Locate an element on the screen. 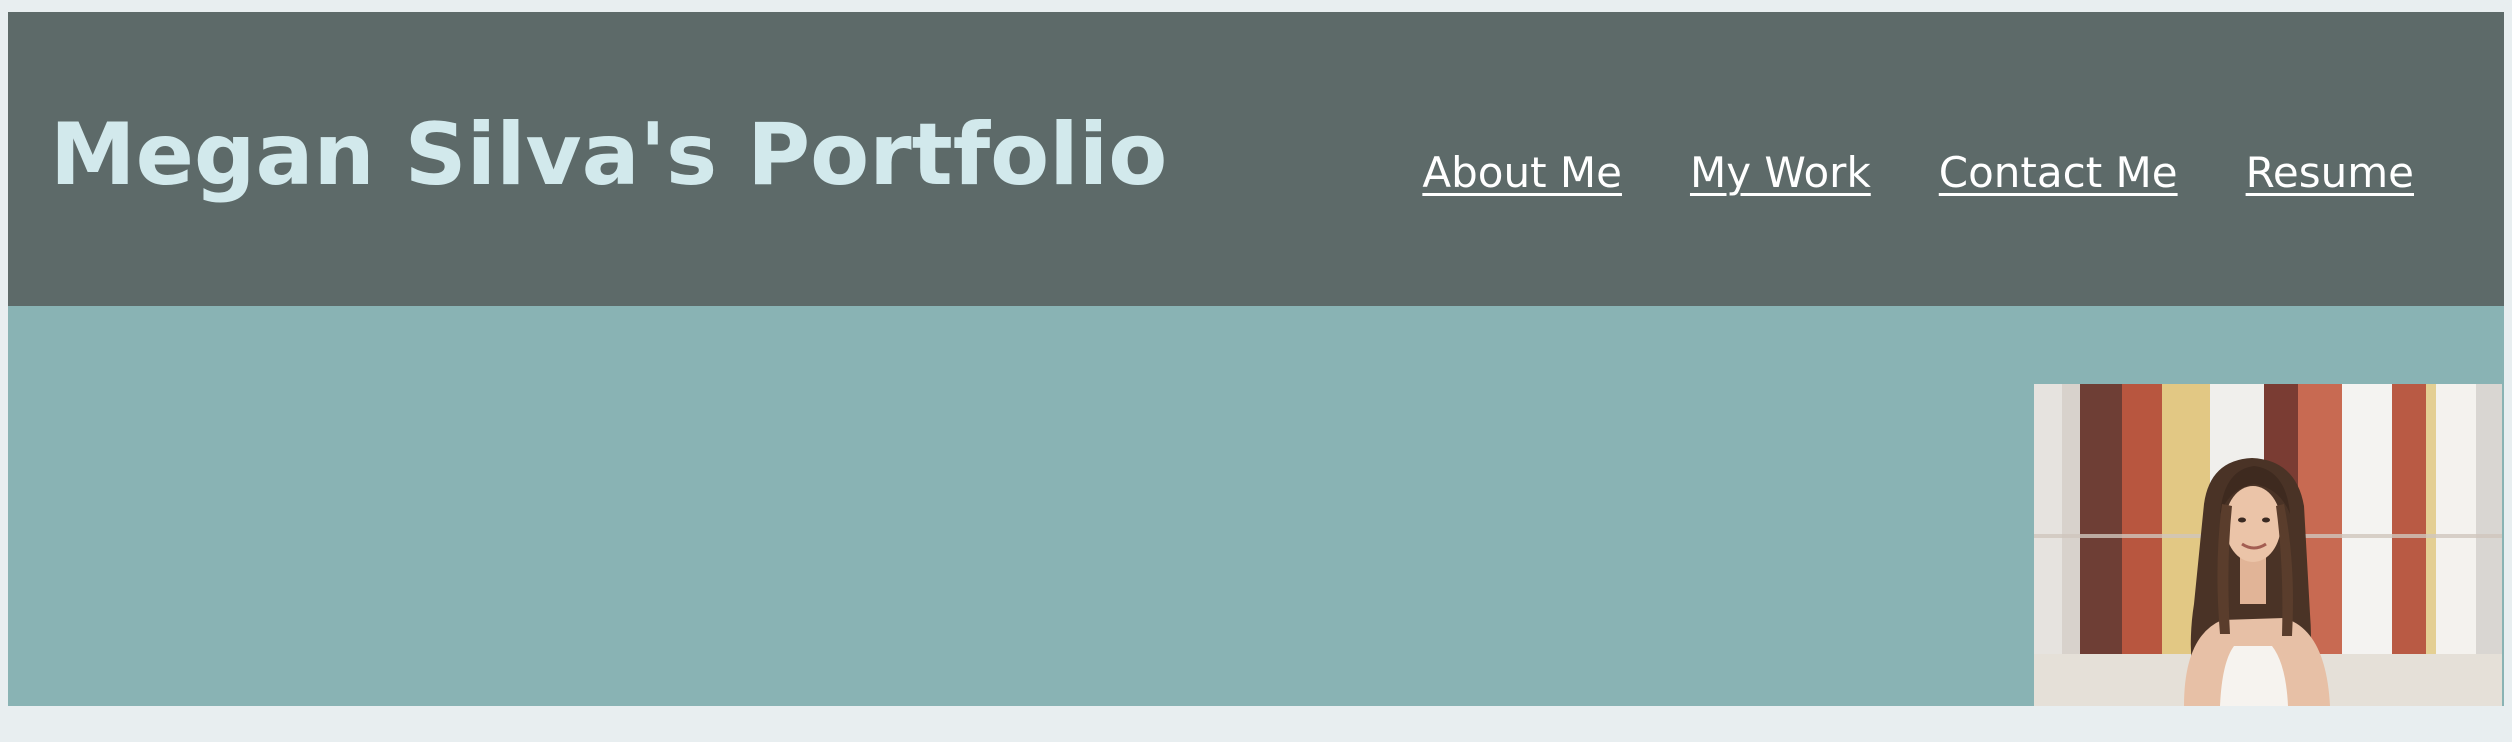 This screenshot has width=2512, height=742. nav-link-resume: Resume is located at coordinates (2330, 173).